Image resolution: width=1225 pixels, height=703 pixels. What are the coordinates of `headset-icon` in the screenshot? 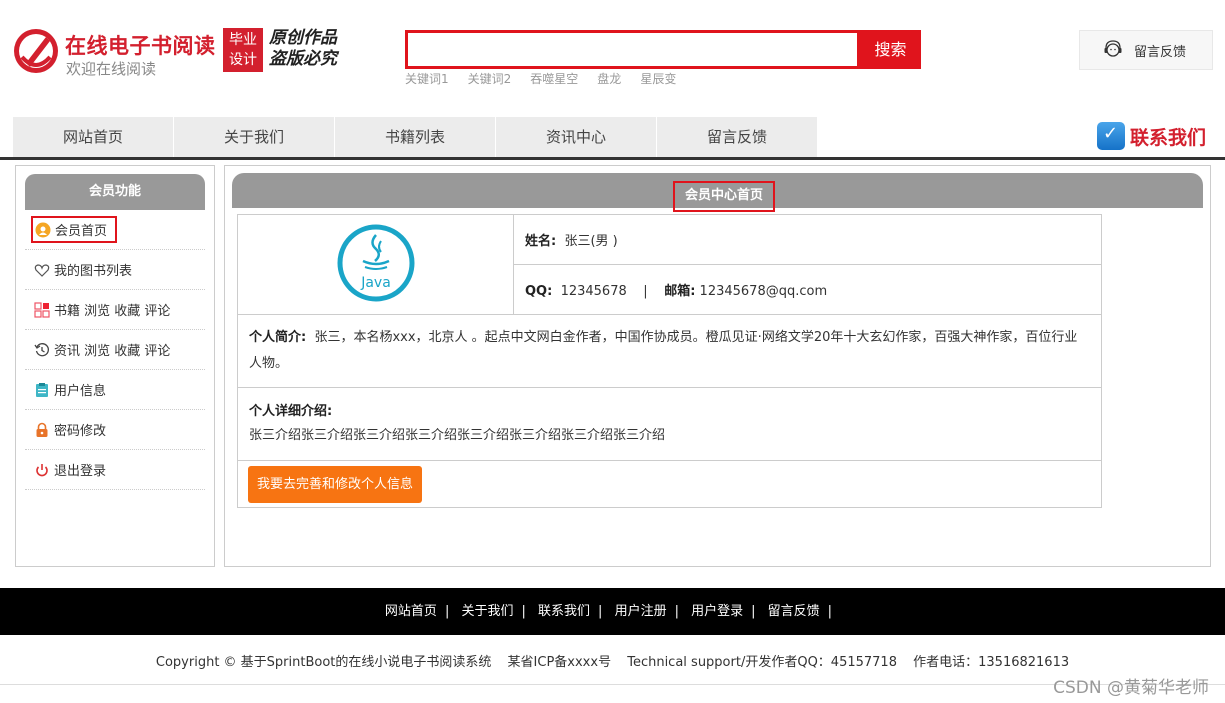 It's located at (1113, 48).